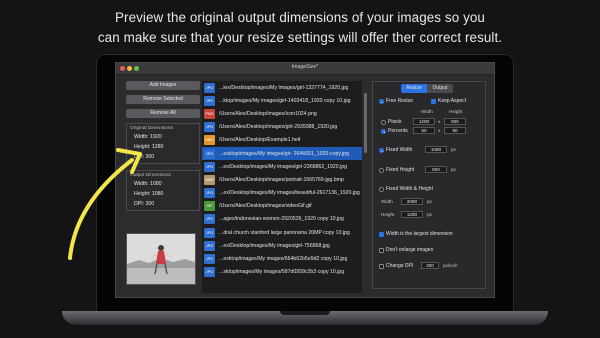  I want to click on callout-arrow-icon, so click(105, 204).